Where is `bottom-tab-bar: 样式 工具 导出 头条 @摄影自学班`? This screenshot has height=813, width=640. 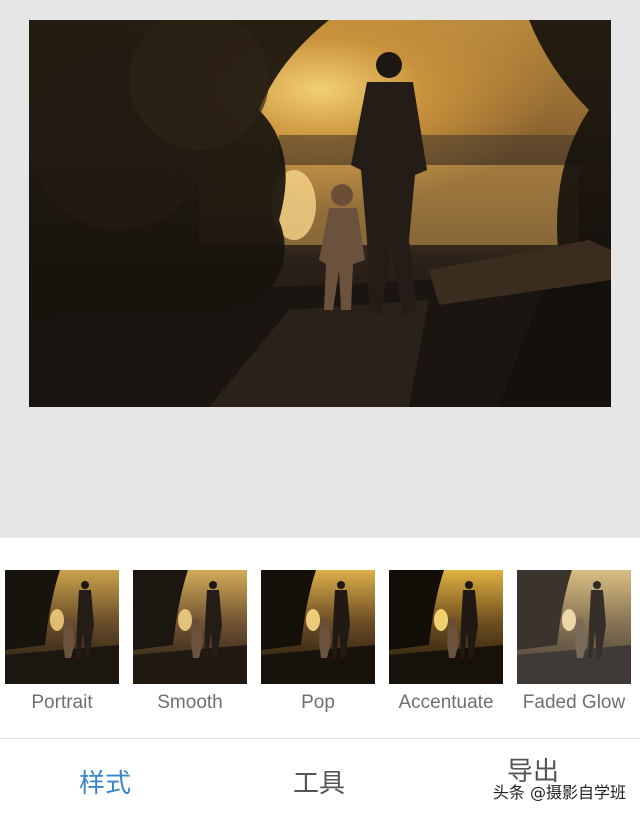
bottom-tab-bar: 样式 工具 导出 头条 @摄影自学班 is located at coordinates (320, 776).